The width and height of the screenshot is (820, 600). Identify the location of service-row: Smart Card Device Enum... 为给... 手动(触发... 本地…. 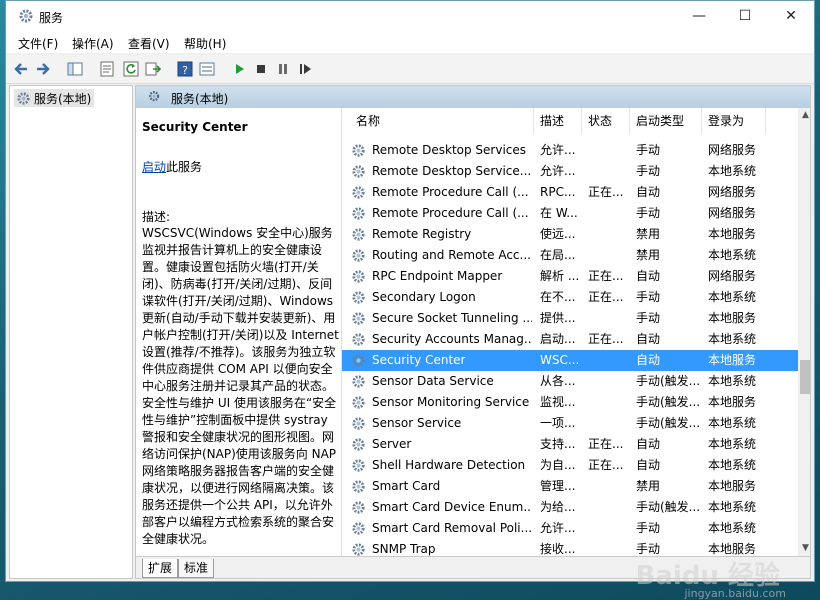
(570, 507).